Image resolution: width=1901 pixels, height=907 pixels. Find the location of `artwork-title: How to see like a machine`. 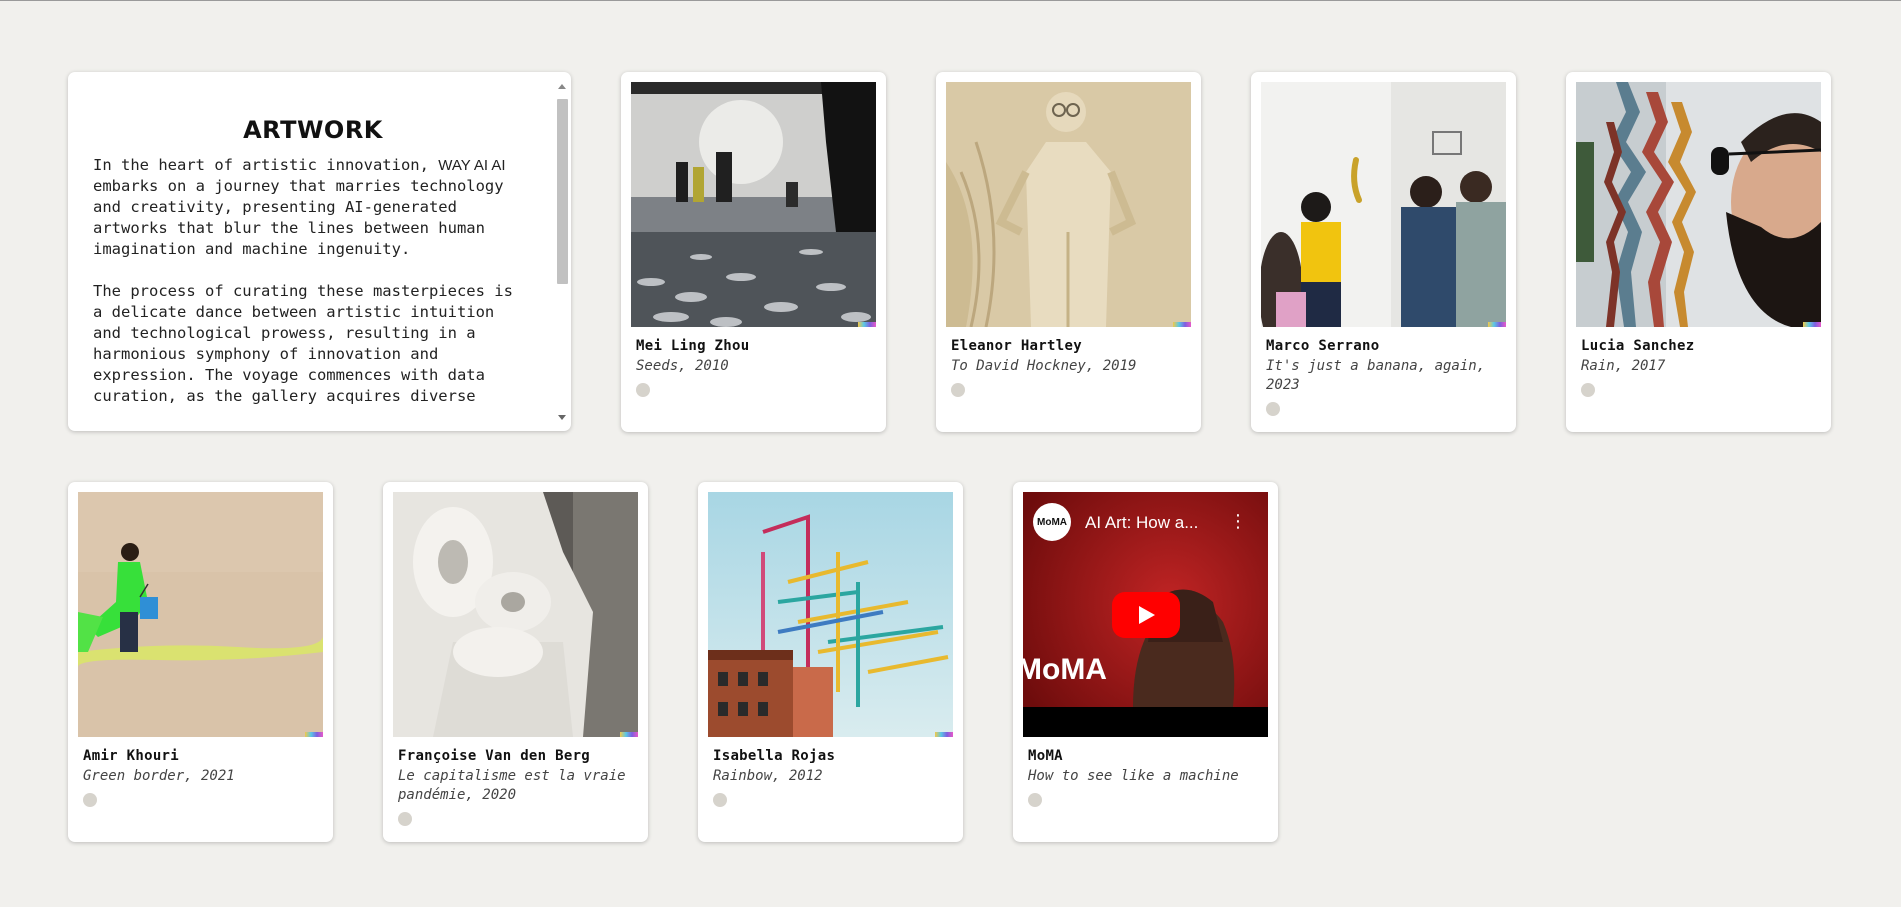

artwork-title: How to see like a machine is located at coordinates (1133, 776).